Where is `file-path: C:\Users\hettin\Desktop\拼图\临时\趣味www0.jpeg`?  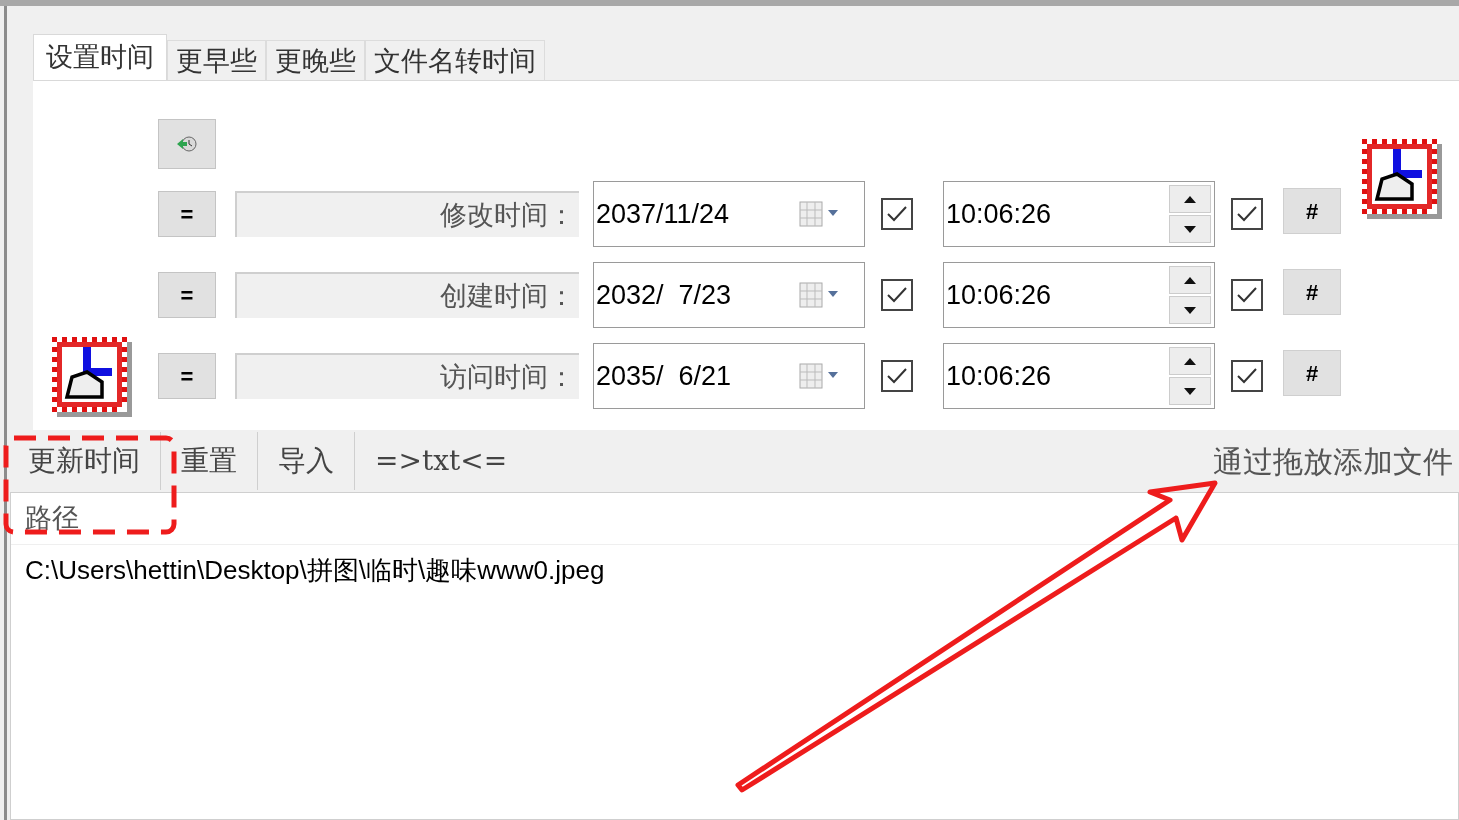
file-path: C:\Users\hettin\Desktop\拼图\临时\趣味www0.jpeg is located at coordinates (741, 570).